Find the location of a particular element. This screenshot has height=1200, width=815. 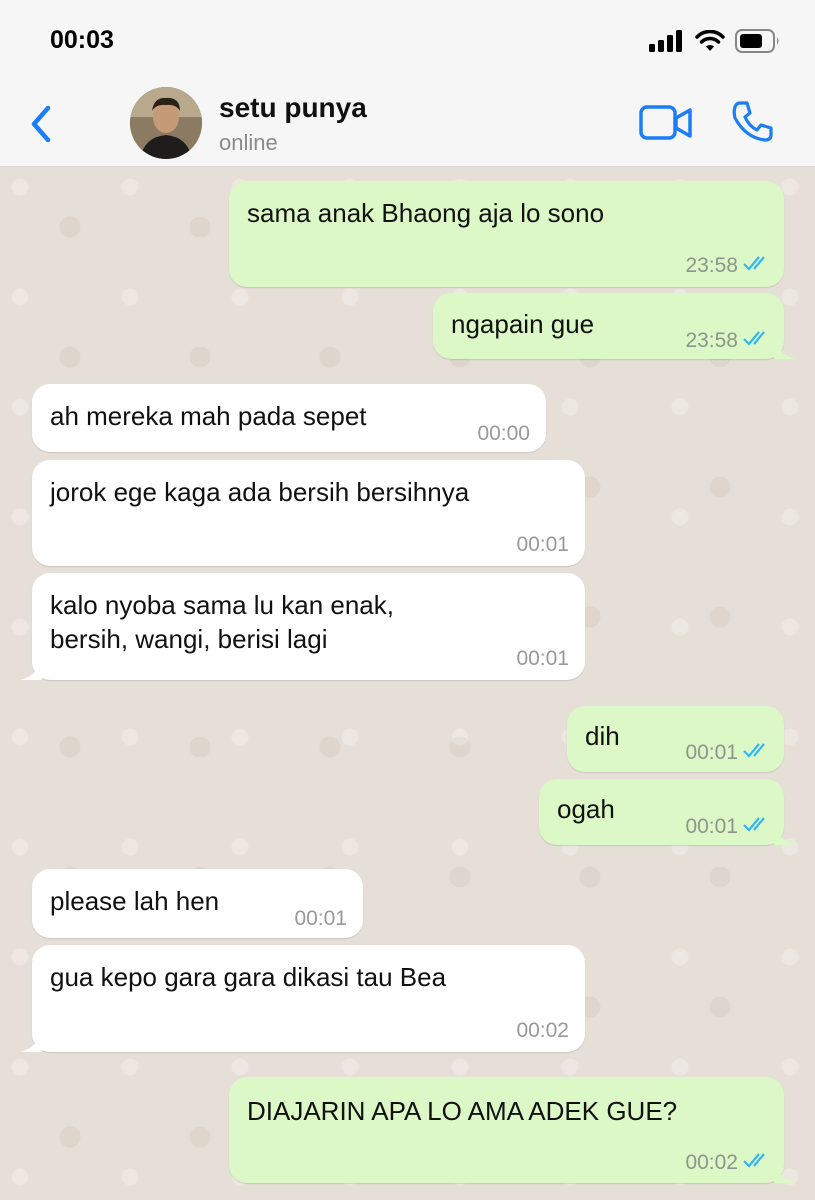

message-bubble-outgoing: ogah 00:01 is located at coordinates (667, 812).